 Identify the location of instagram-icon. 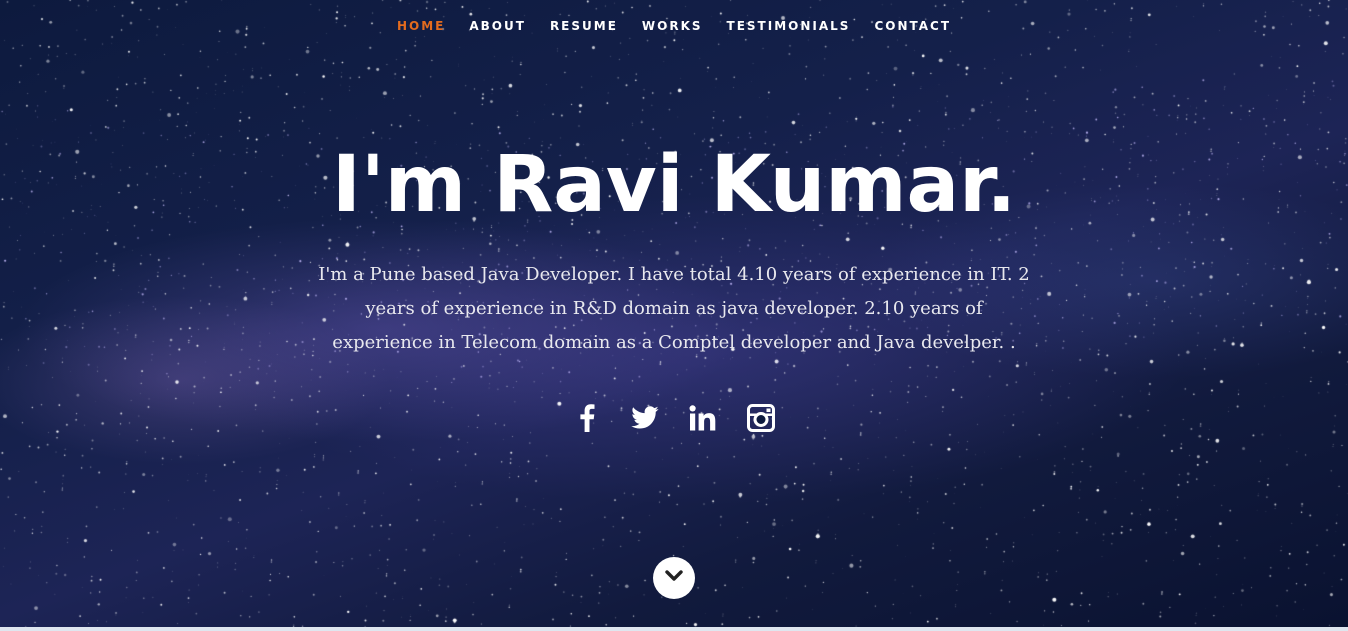
(761, 418).